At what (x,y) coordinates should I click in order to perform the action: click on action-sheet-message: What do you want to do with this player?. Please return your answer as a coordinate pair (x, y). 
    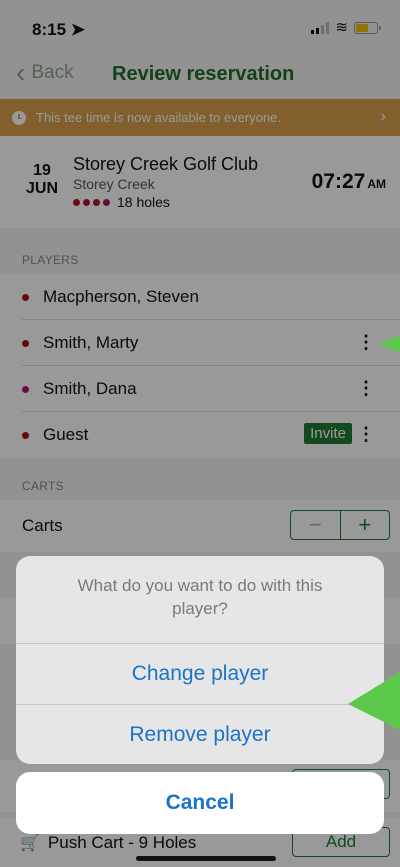
    Looking at the image, I should click on (200, 600).